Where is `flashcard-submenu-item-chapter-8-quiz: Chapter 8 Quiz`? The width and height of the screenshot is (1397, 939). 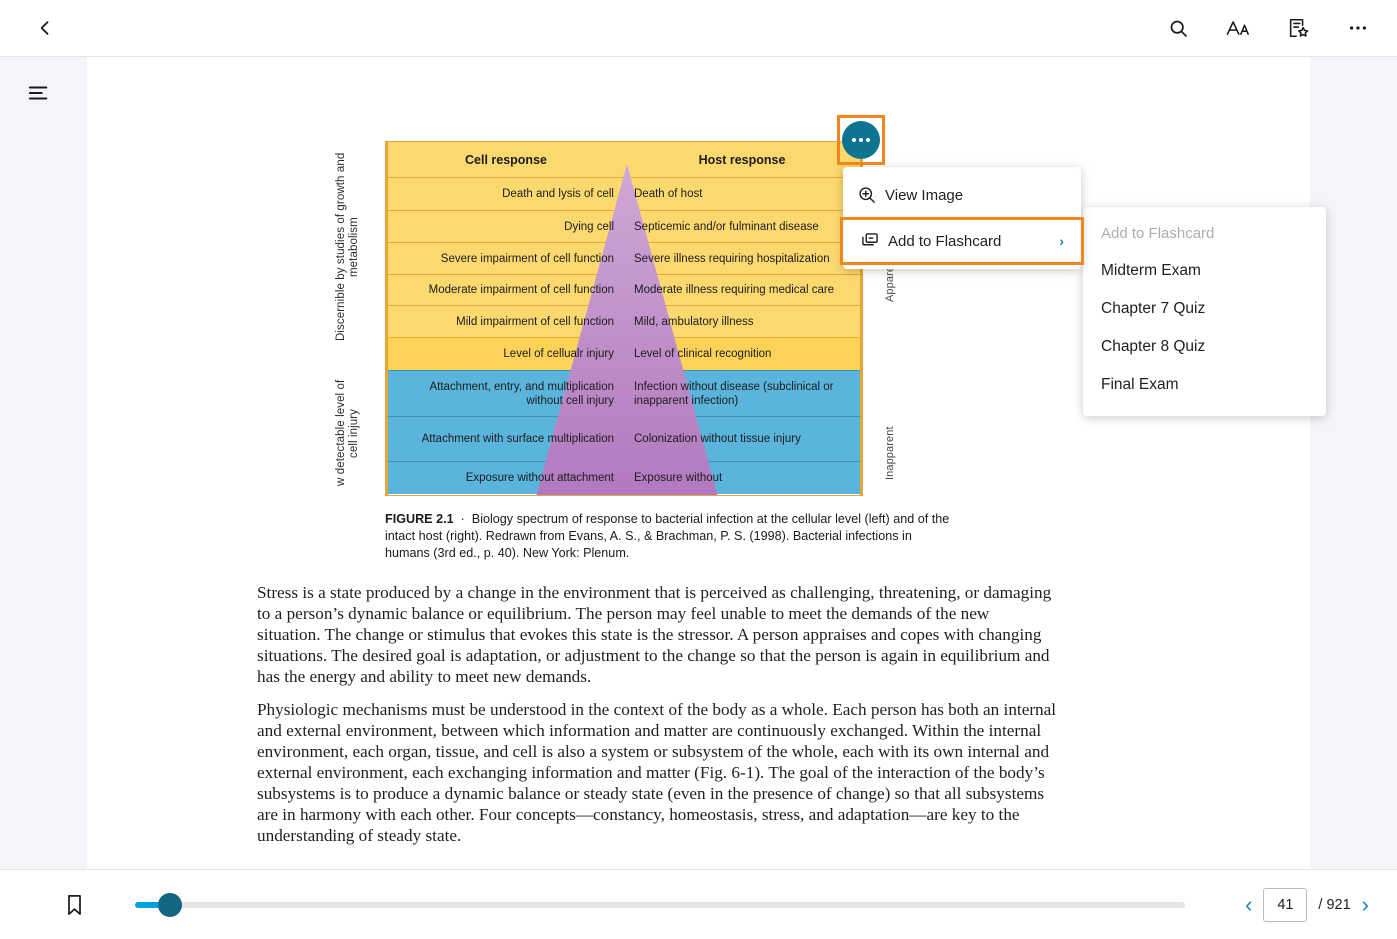 flashcard-submenu-item-chapter-8-quiz: Chapter 8 Quiz is located at coordinates (1204, 347).